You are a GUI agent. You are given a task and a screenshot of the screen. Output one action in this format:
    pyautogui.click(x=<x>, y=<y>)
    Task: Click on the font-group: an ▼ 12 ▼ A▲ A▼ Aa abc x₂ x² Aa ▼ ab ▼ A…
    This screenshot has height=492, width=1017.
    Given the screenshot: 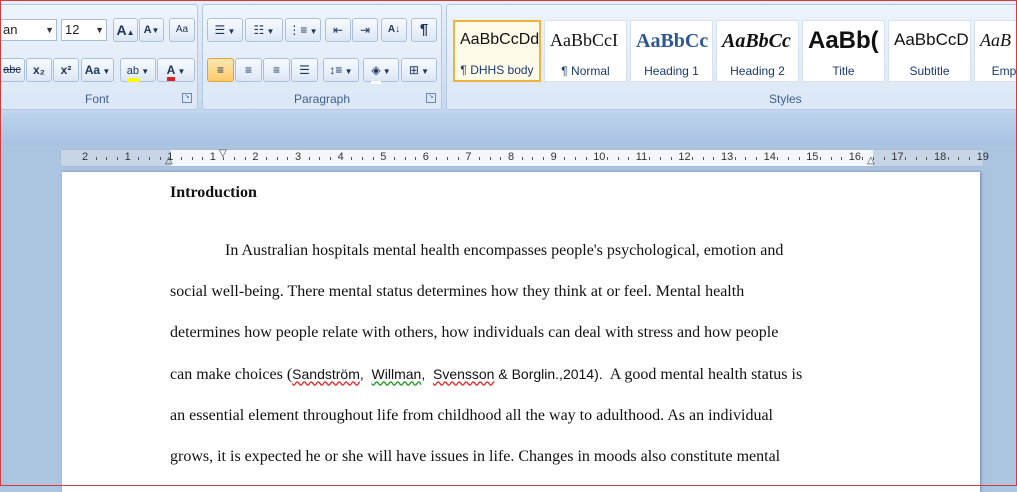 What is the action you would take?
    pyautogui.click(x=99, y=57)
    